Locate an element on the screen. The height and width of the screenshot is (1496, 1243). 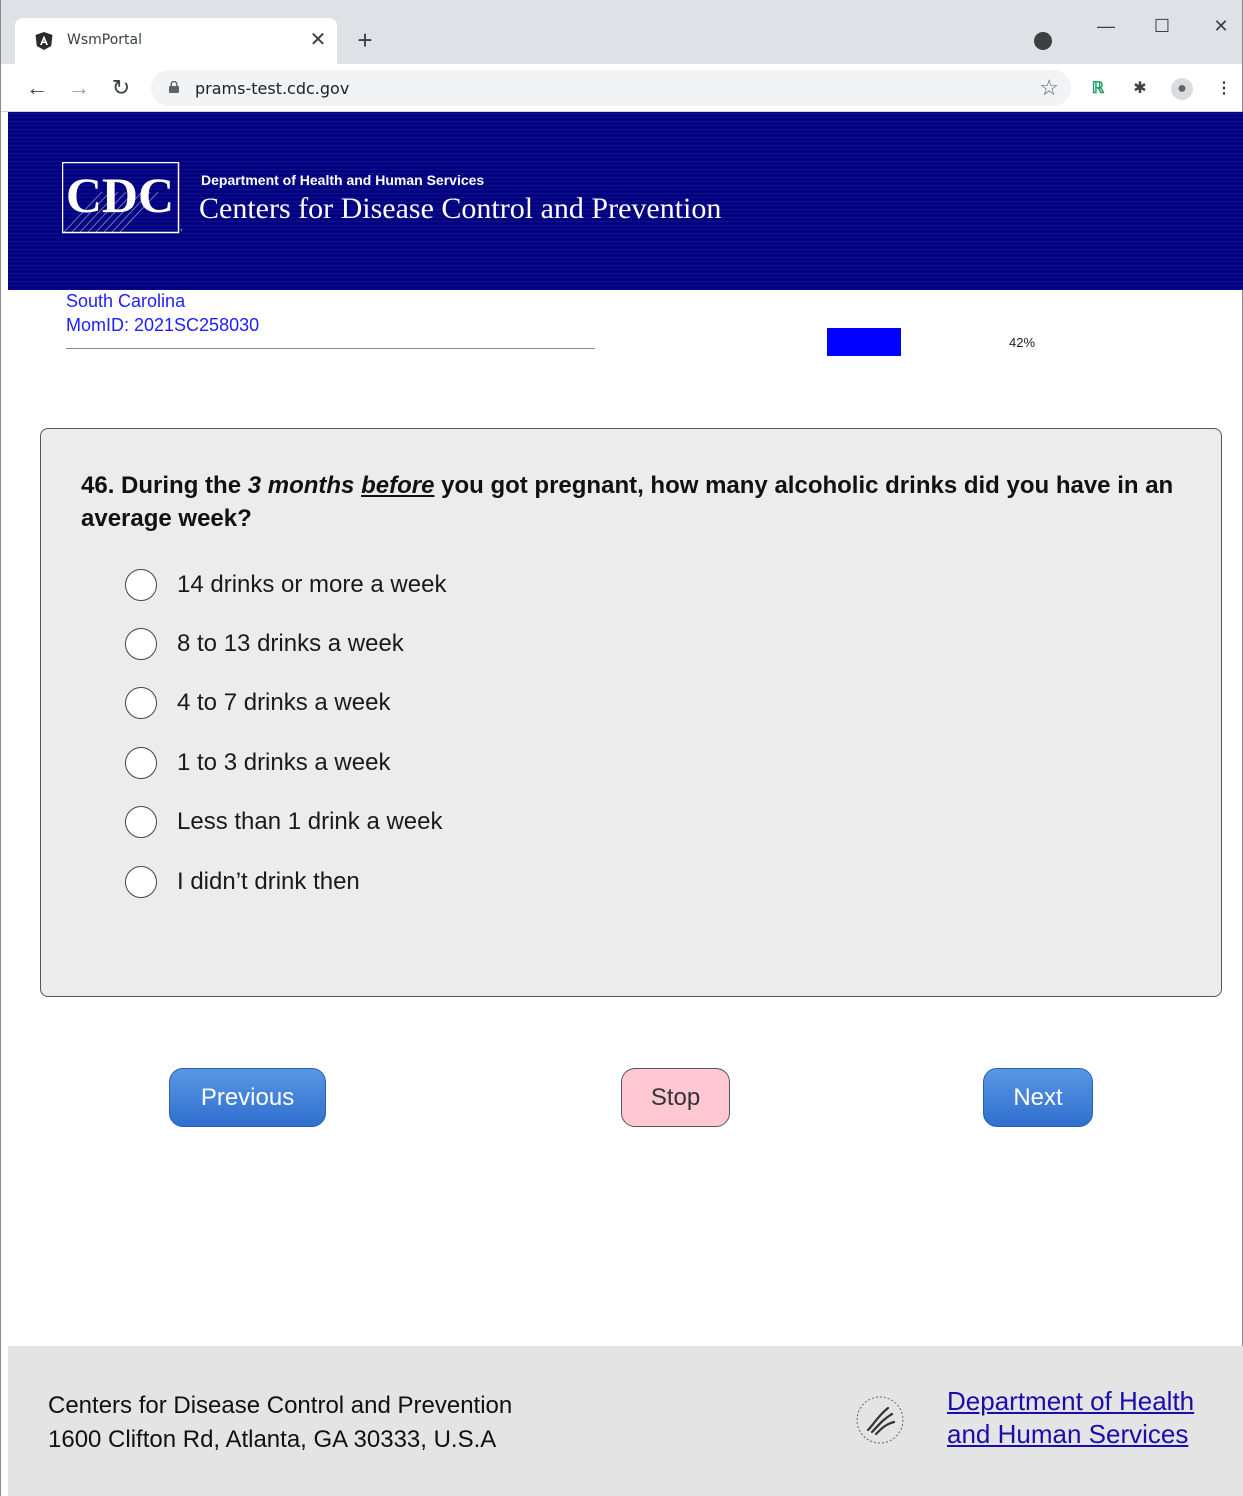
question-emphasis-duration: 3 months is located at coordinates (301, 485).